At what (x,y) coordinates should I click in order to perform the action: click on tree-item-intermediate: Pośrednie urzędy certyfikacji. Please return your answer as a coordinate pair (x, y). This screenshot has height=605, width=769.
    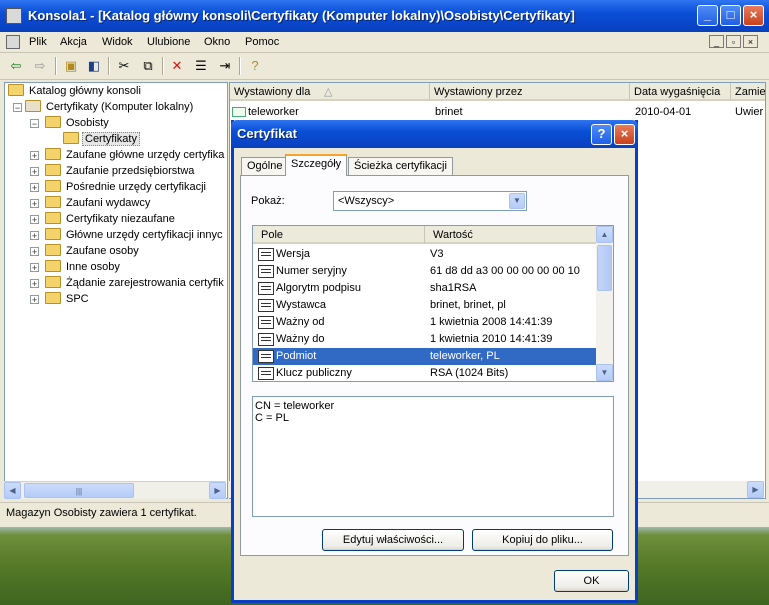
    Looking at the image, I should click on (126, 187).